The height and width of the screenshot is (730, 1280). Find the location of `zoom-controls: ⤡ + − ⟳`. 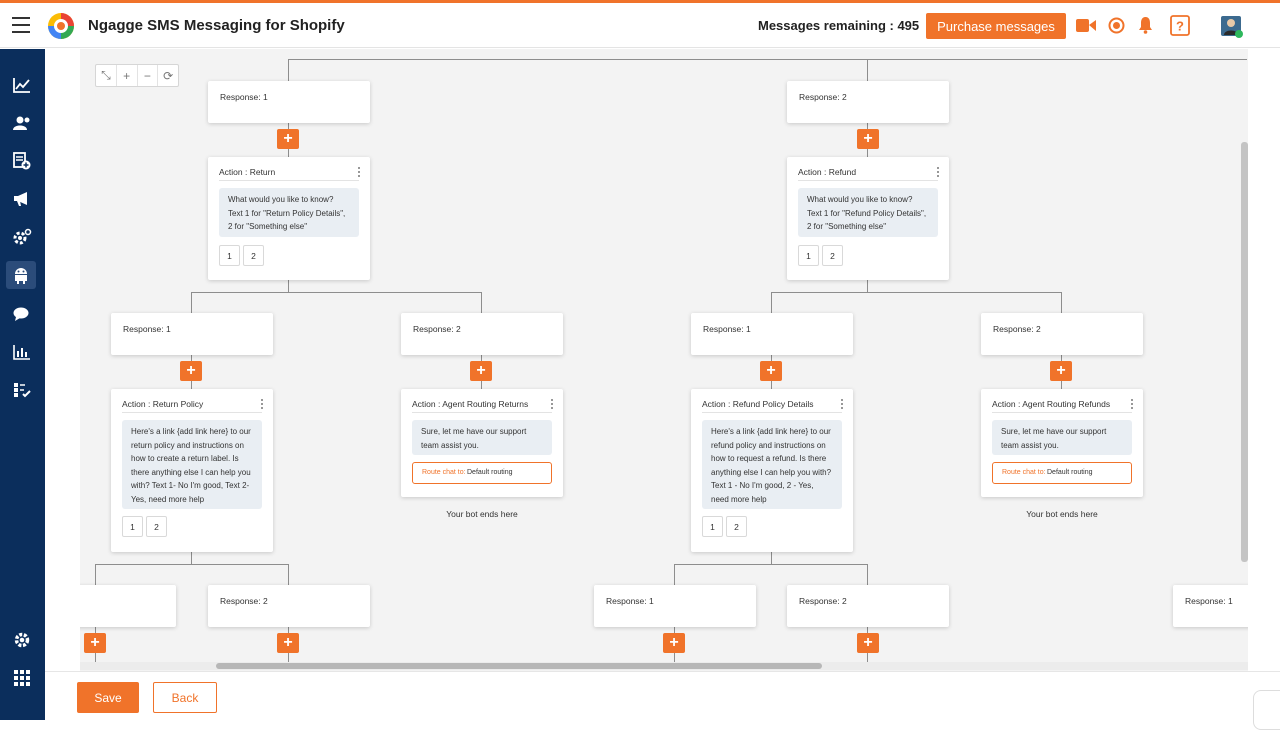

zoom-controls: ⤡ + − ⟳ is located at coordinates (137, 75).